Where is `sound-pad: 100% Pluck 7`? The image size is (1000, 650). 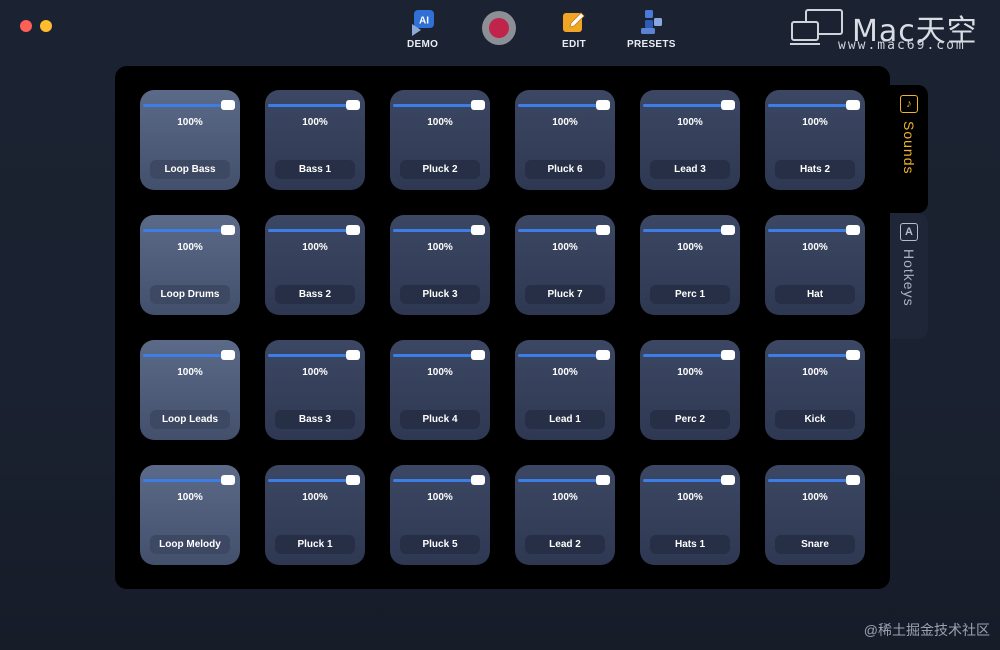 sound-pad: 100% Pluck 7 is located at coordinates (565, 265).